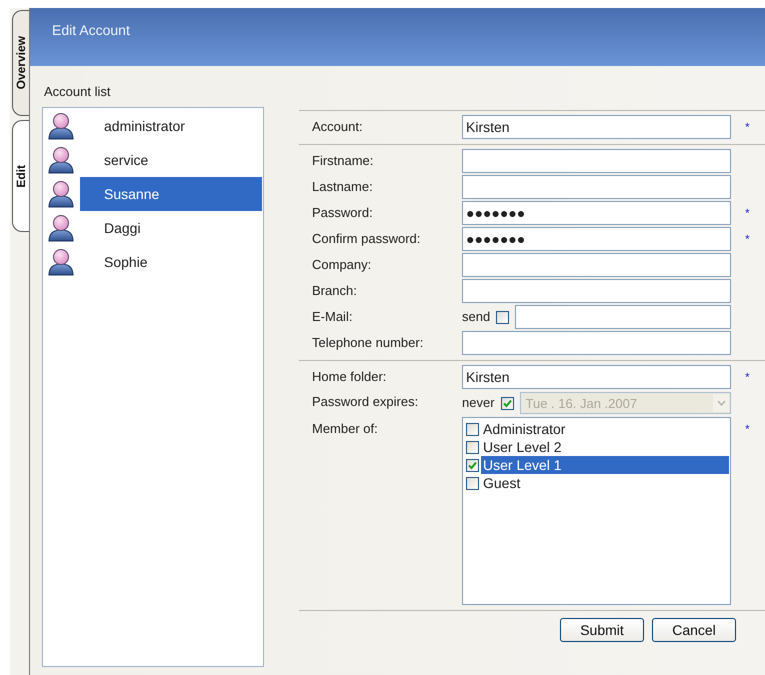 The height and width of the screenshot is (675, 765). Describe the element at coordinates (332, 317) in the screenshot. I see `field-label: E-Mail:` at that location.